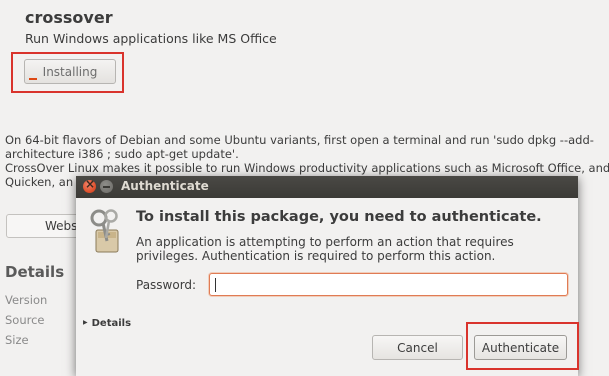 Image resolution: width=609 pixels, height=376 pixels. I want to click on cancel-button-label: Cancel, so click(417, 347).